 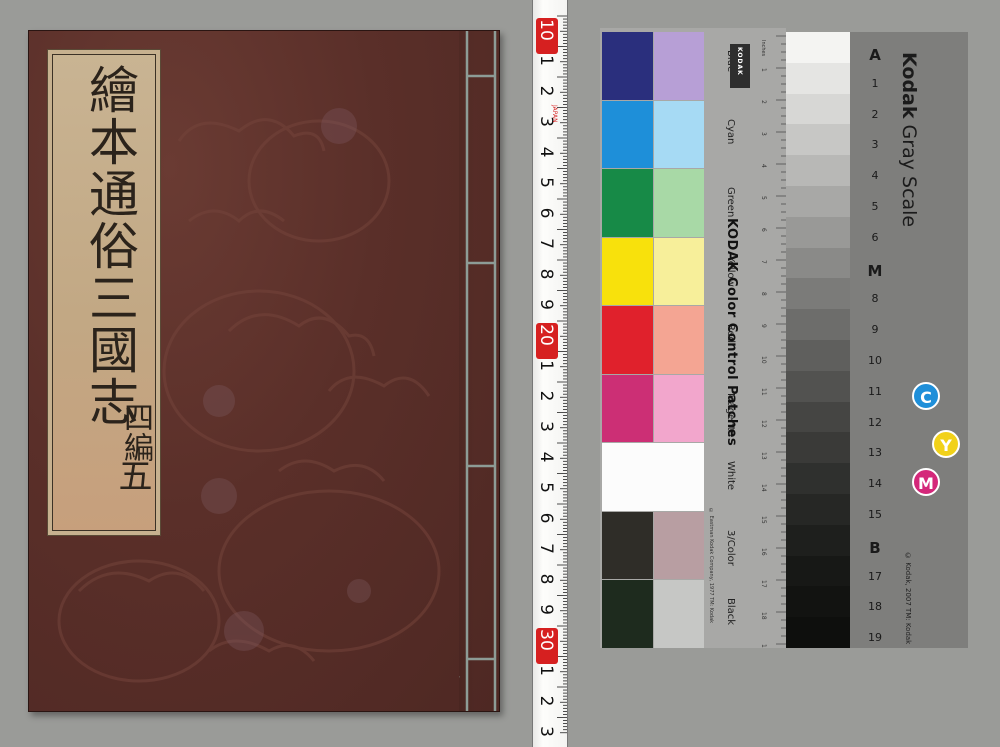 I want to click on book-title: 繪本通俗三國志, so click(x=110, y=246).